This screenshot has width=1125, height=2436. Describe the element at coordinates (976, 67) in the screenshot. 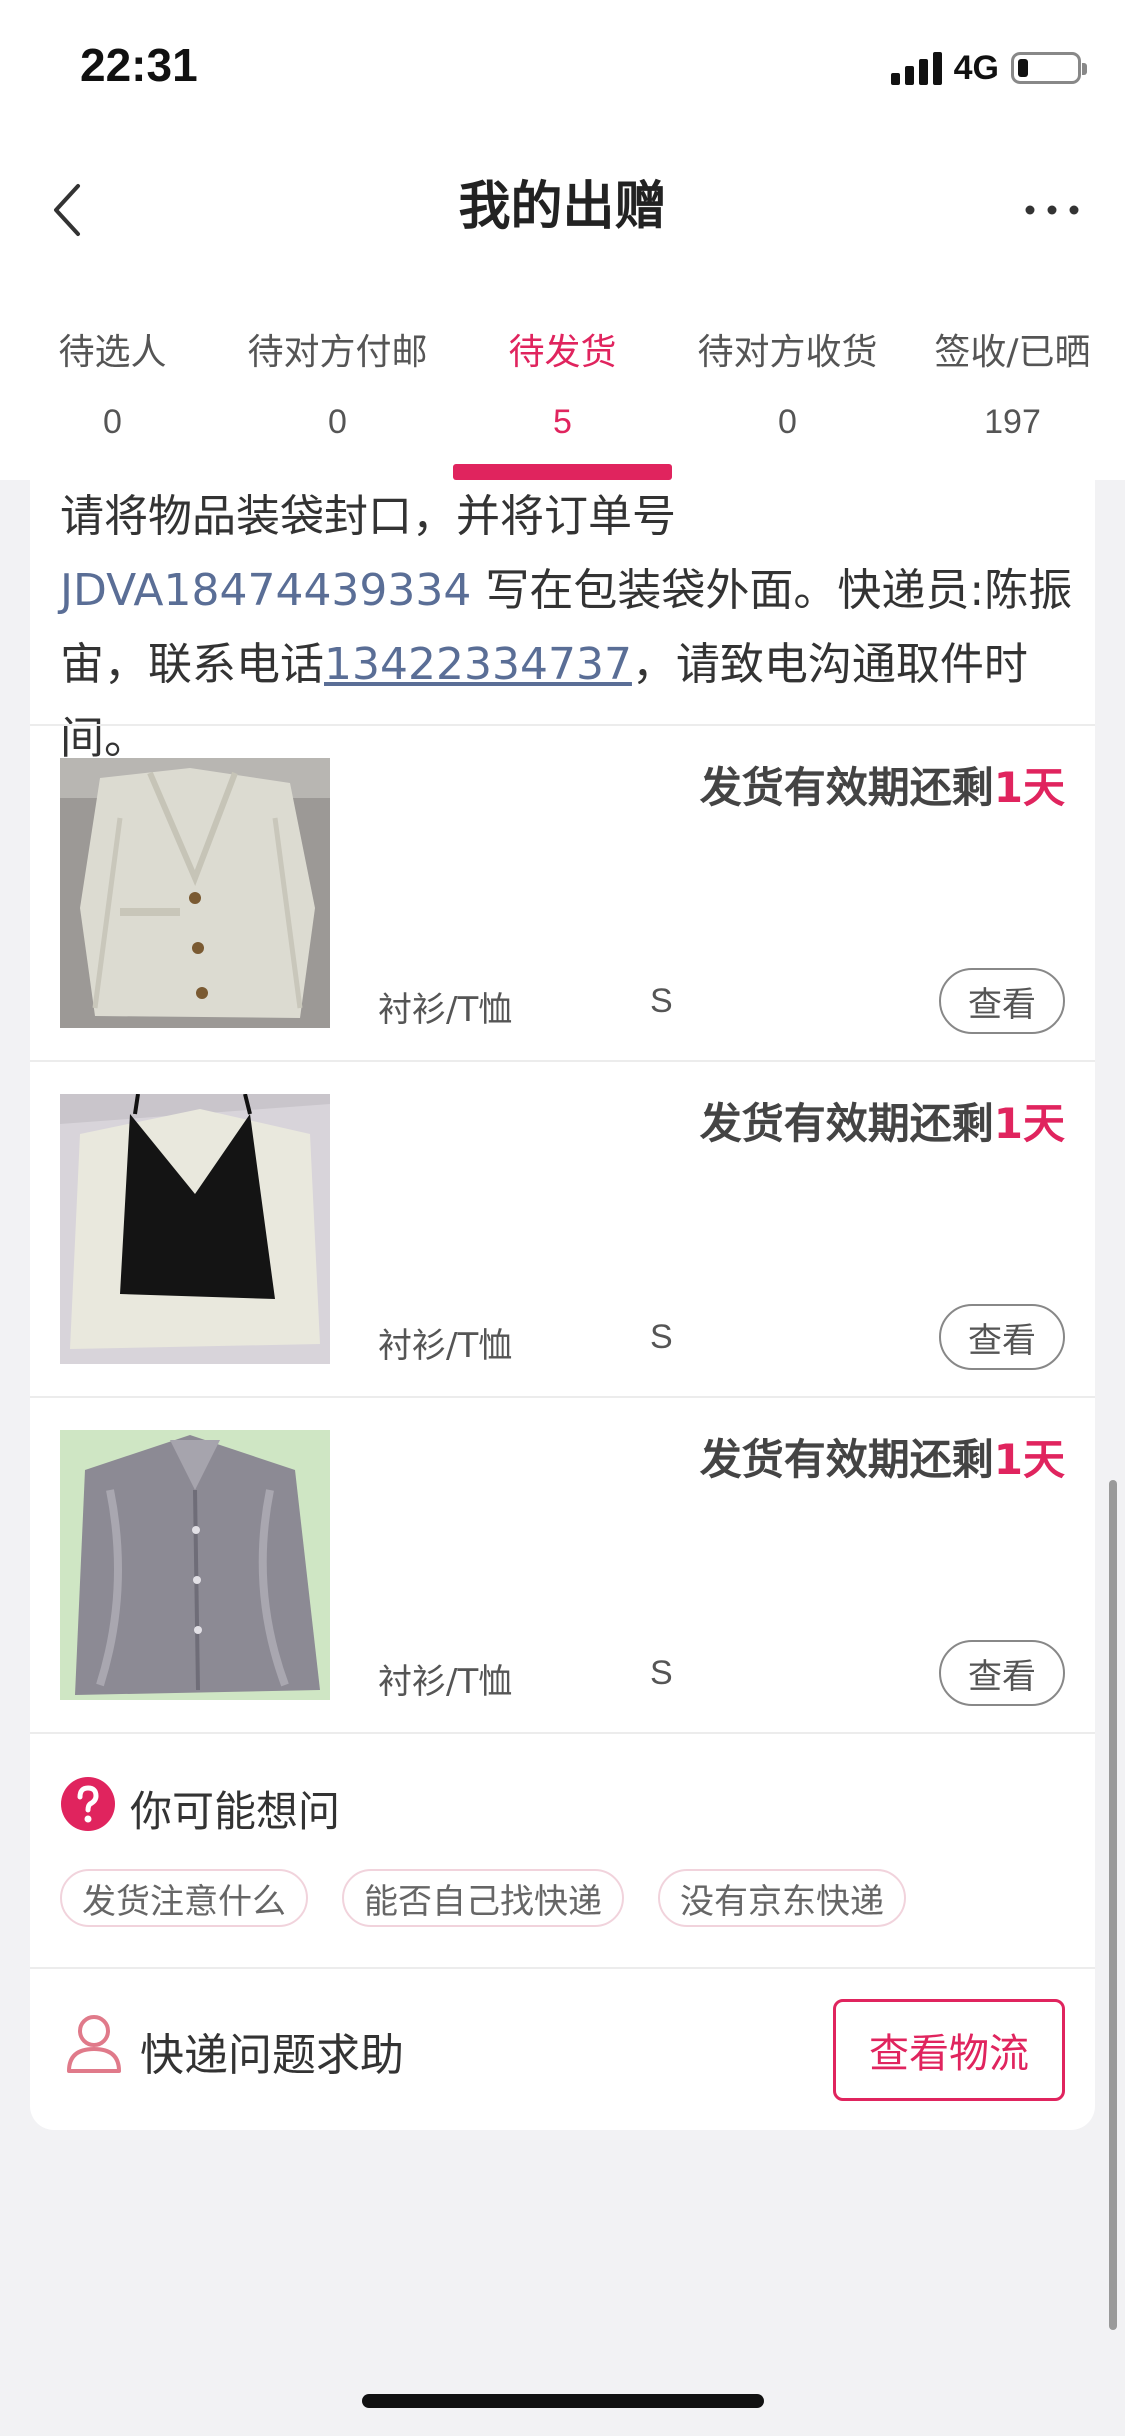

I see `network-type: 4G` at that location.